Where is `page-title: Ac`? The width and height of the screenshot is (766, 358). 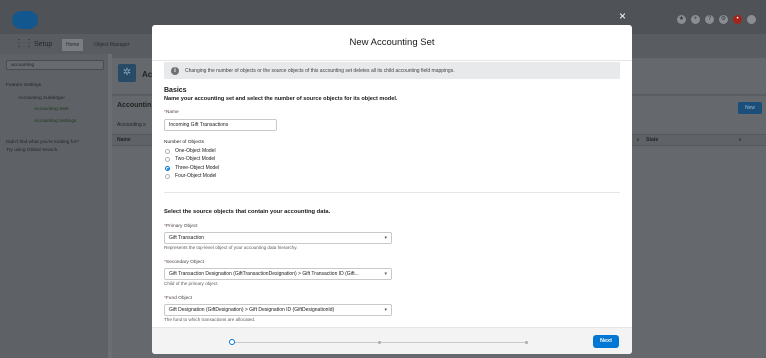 page-title: Ac is located at coordinates (147, 74).